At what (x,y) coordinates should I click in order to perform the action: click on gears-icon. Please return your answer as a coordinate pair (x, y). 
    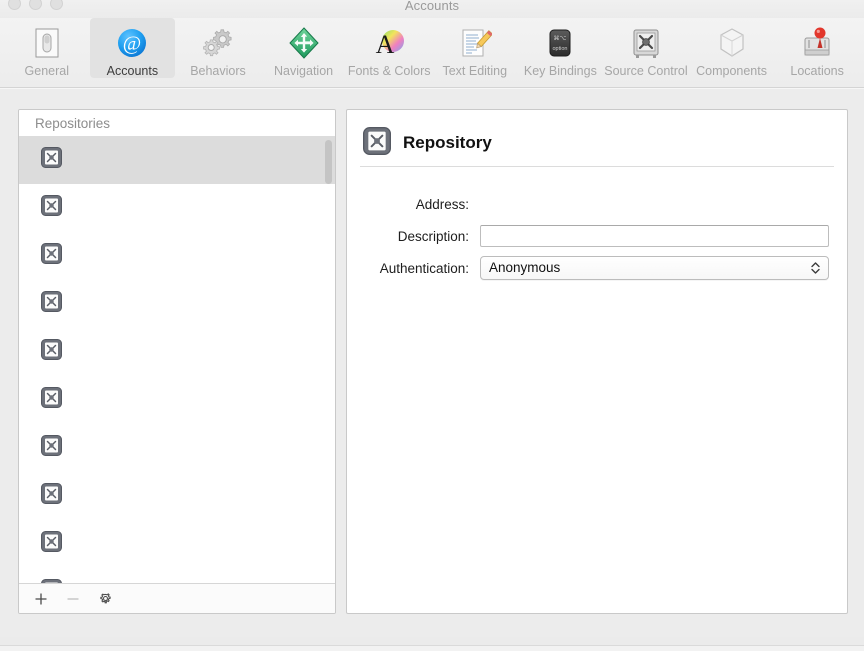
    Looking at the image, I should click on (218, 43).